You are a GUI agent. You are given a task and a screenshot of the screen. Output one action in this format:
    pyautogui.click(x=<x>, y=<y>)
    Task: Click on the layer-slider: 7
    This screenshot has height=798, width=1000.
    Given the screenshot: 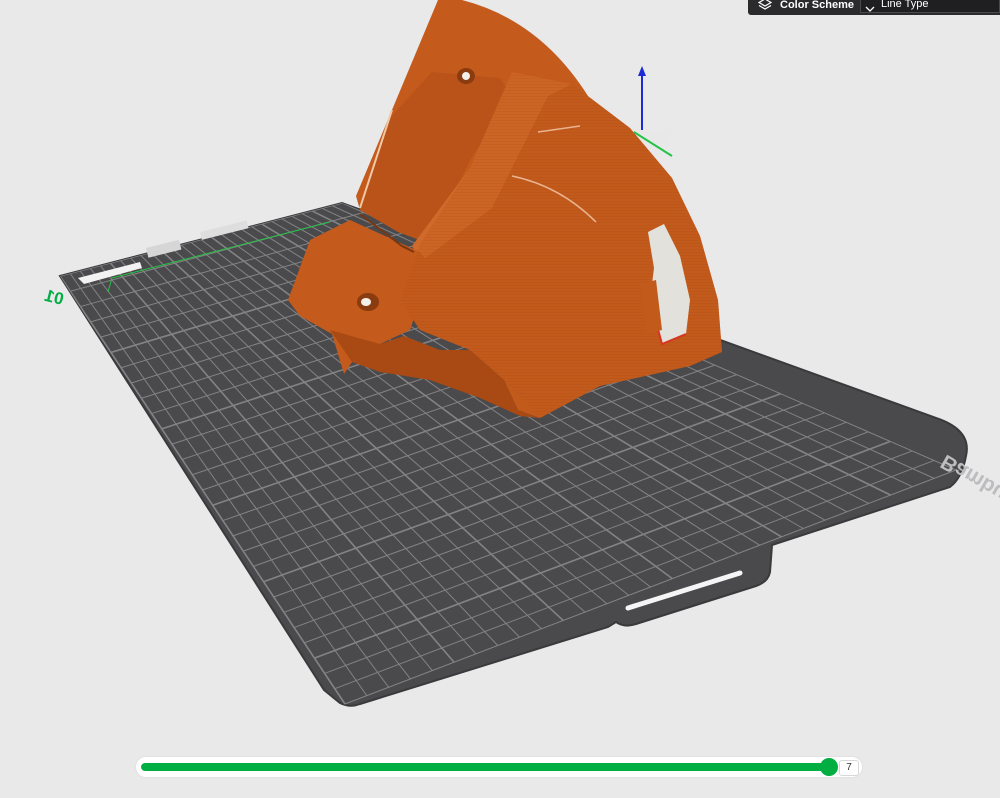 What is the action you would take?
    pyautogui.click(x=499, y=767)
    